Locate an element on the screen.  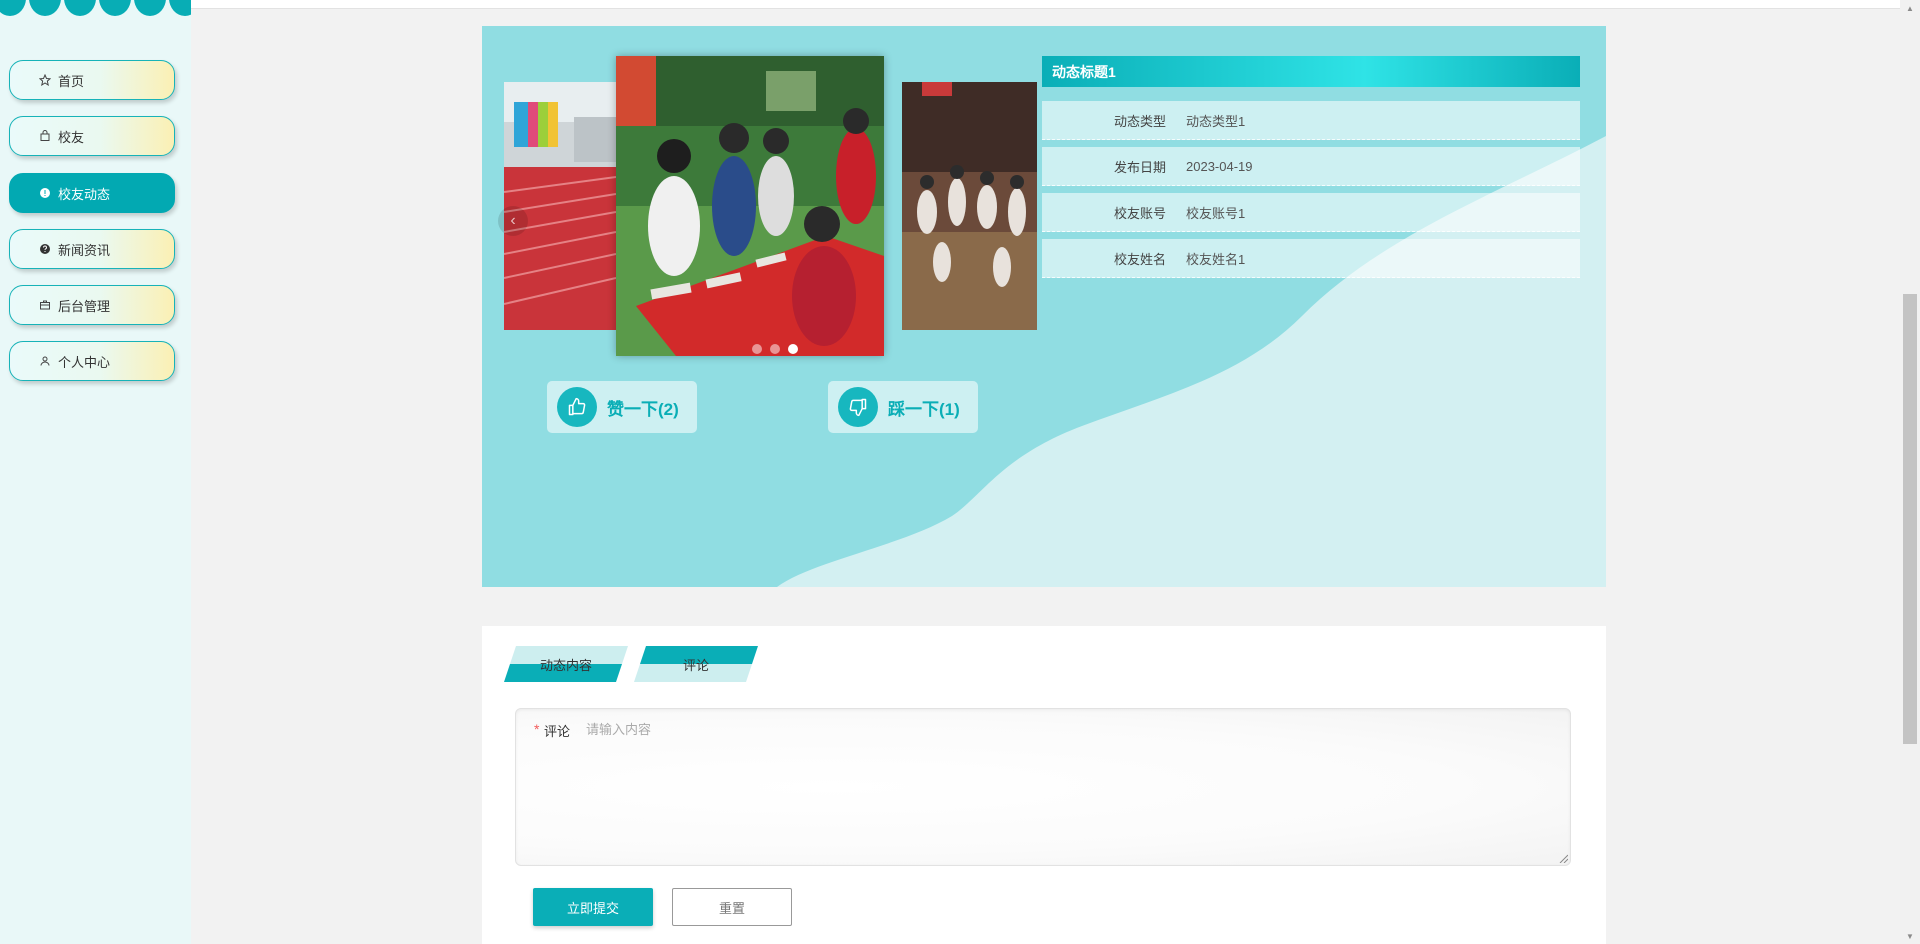
thumbs-up-icon is located at coordinates (577, 407).